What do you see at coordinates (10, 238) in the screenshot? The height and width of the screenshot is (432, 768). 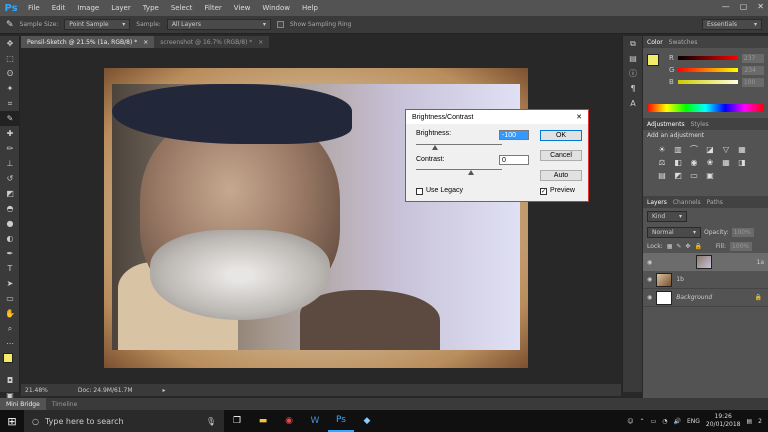 I see `dodge-tool-icon: ◐` at bounding box center [10, 238].